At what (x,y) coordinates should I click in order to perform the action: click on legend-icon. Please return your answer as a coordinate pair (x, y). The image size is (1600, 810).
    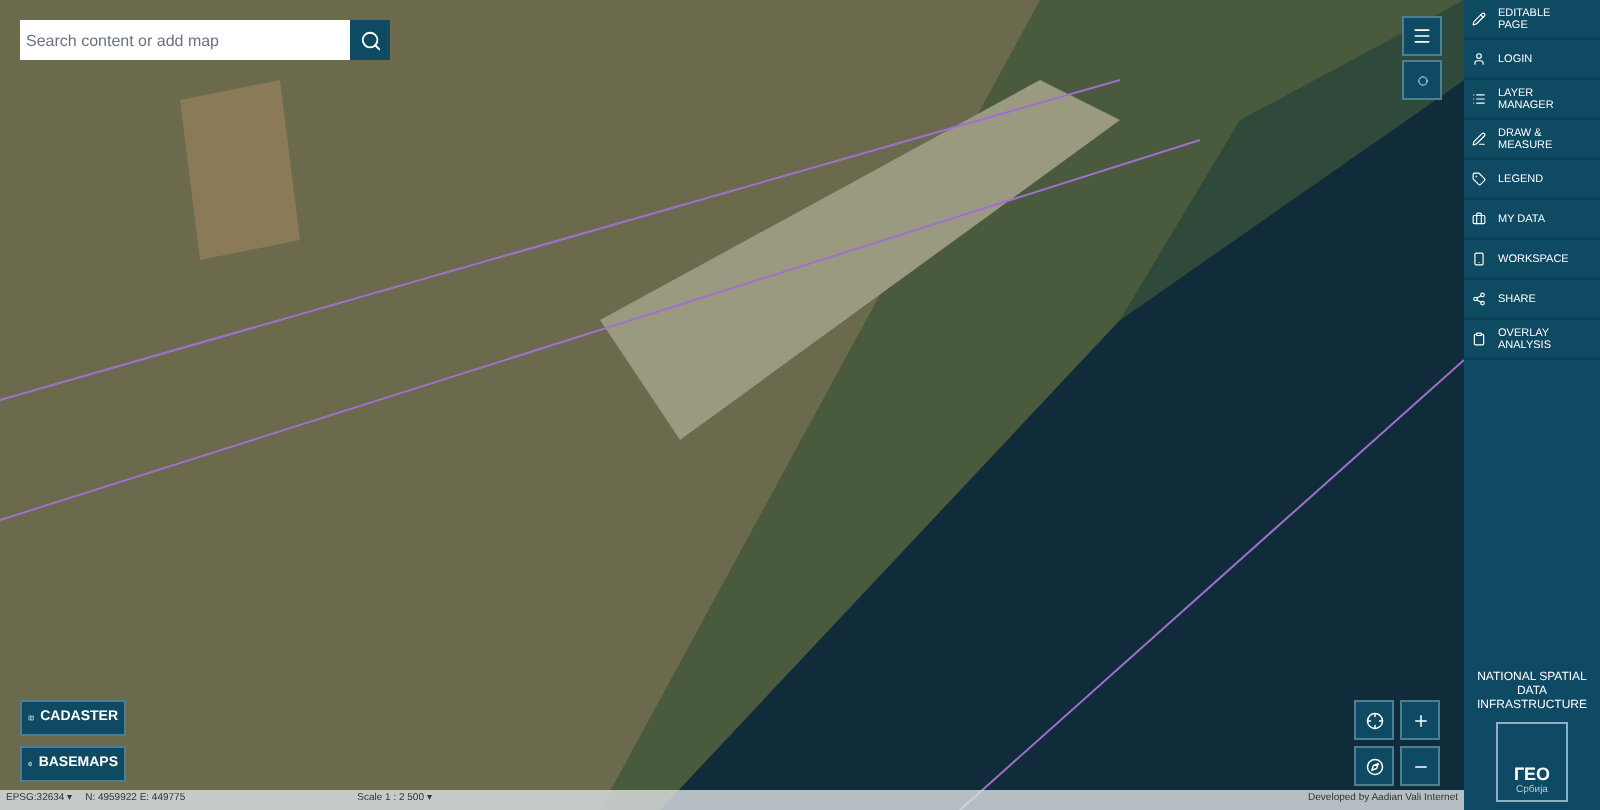
    Looking at the image, I should click on (1479, 179).